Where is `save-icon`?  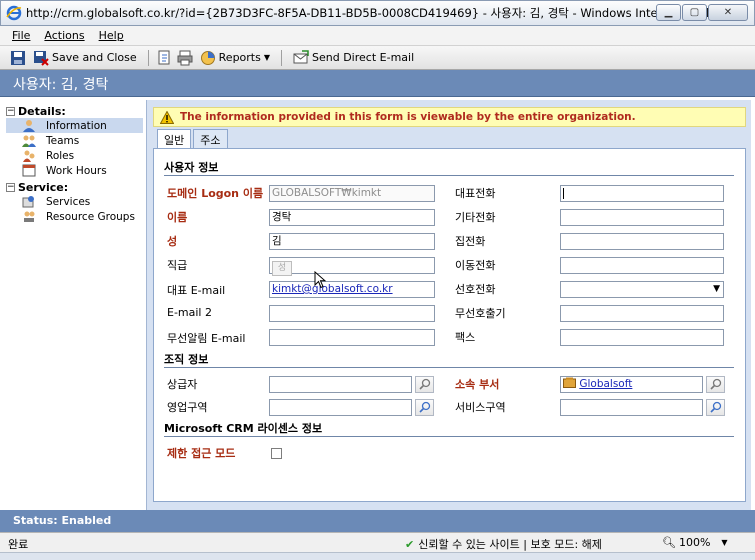 save-icon is located at coordinates (18, 58).